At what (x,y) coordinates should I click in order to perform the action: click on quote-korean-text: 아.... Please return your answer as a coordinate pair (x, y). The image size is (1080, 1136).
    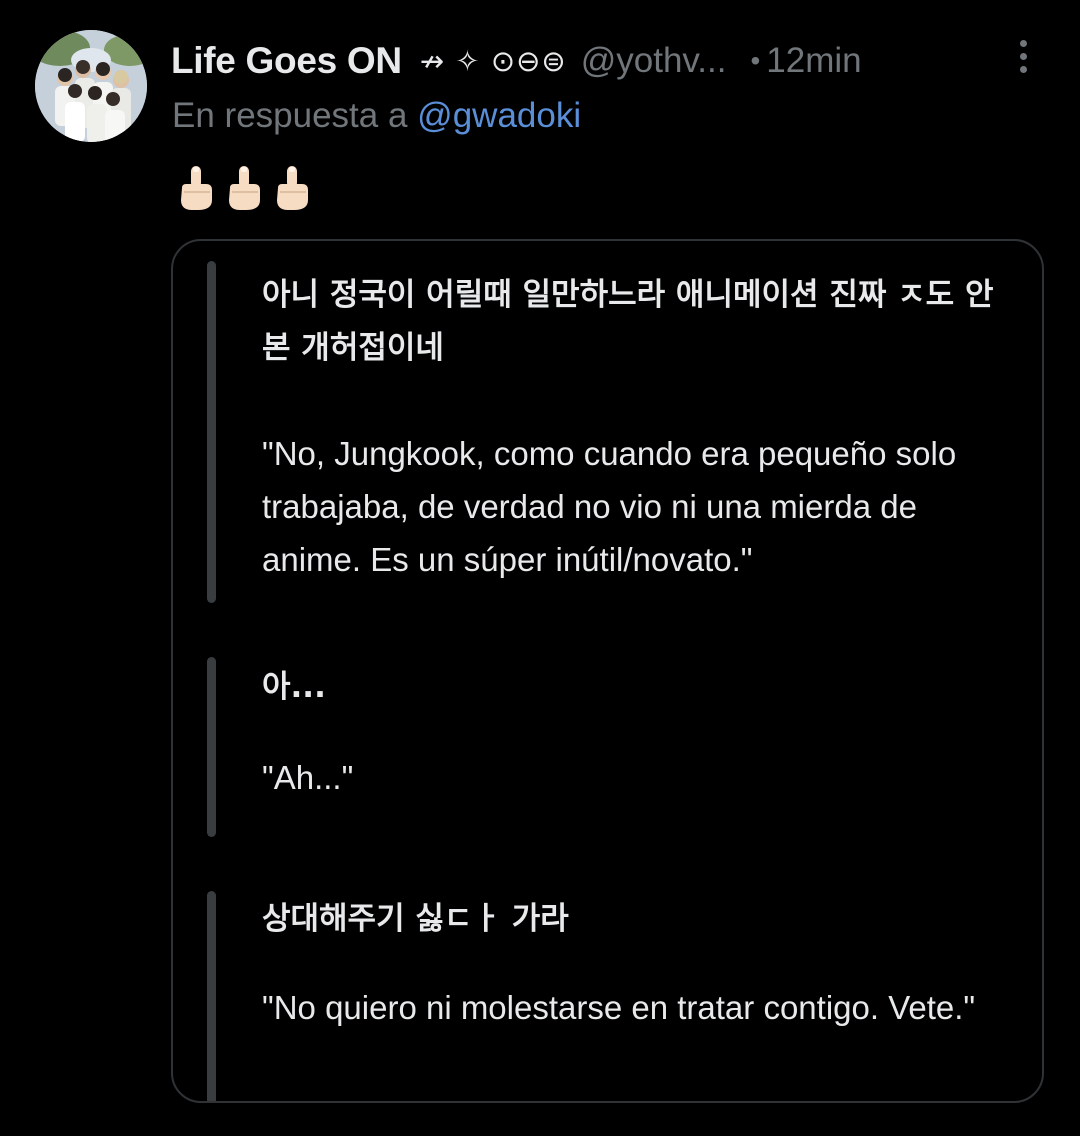
    Looking at the image, I should click on (294, 687).